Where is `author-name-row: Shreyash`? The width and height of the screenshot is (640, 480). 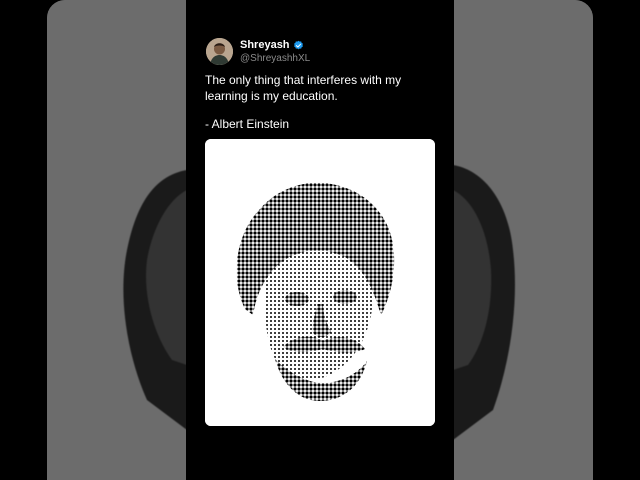
author-name-row: Shreyash is located at coordinates (272, 45).